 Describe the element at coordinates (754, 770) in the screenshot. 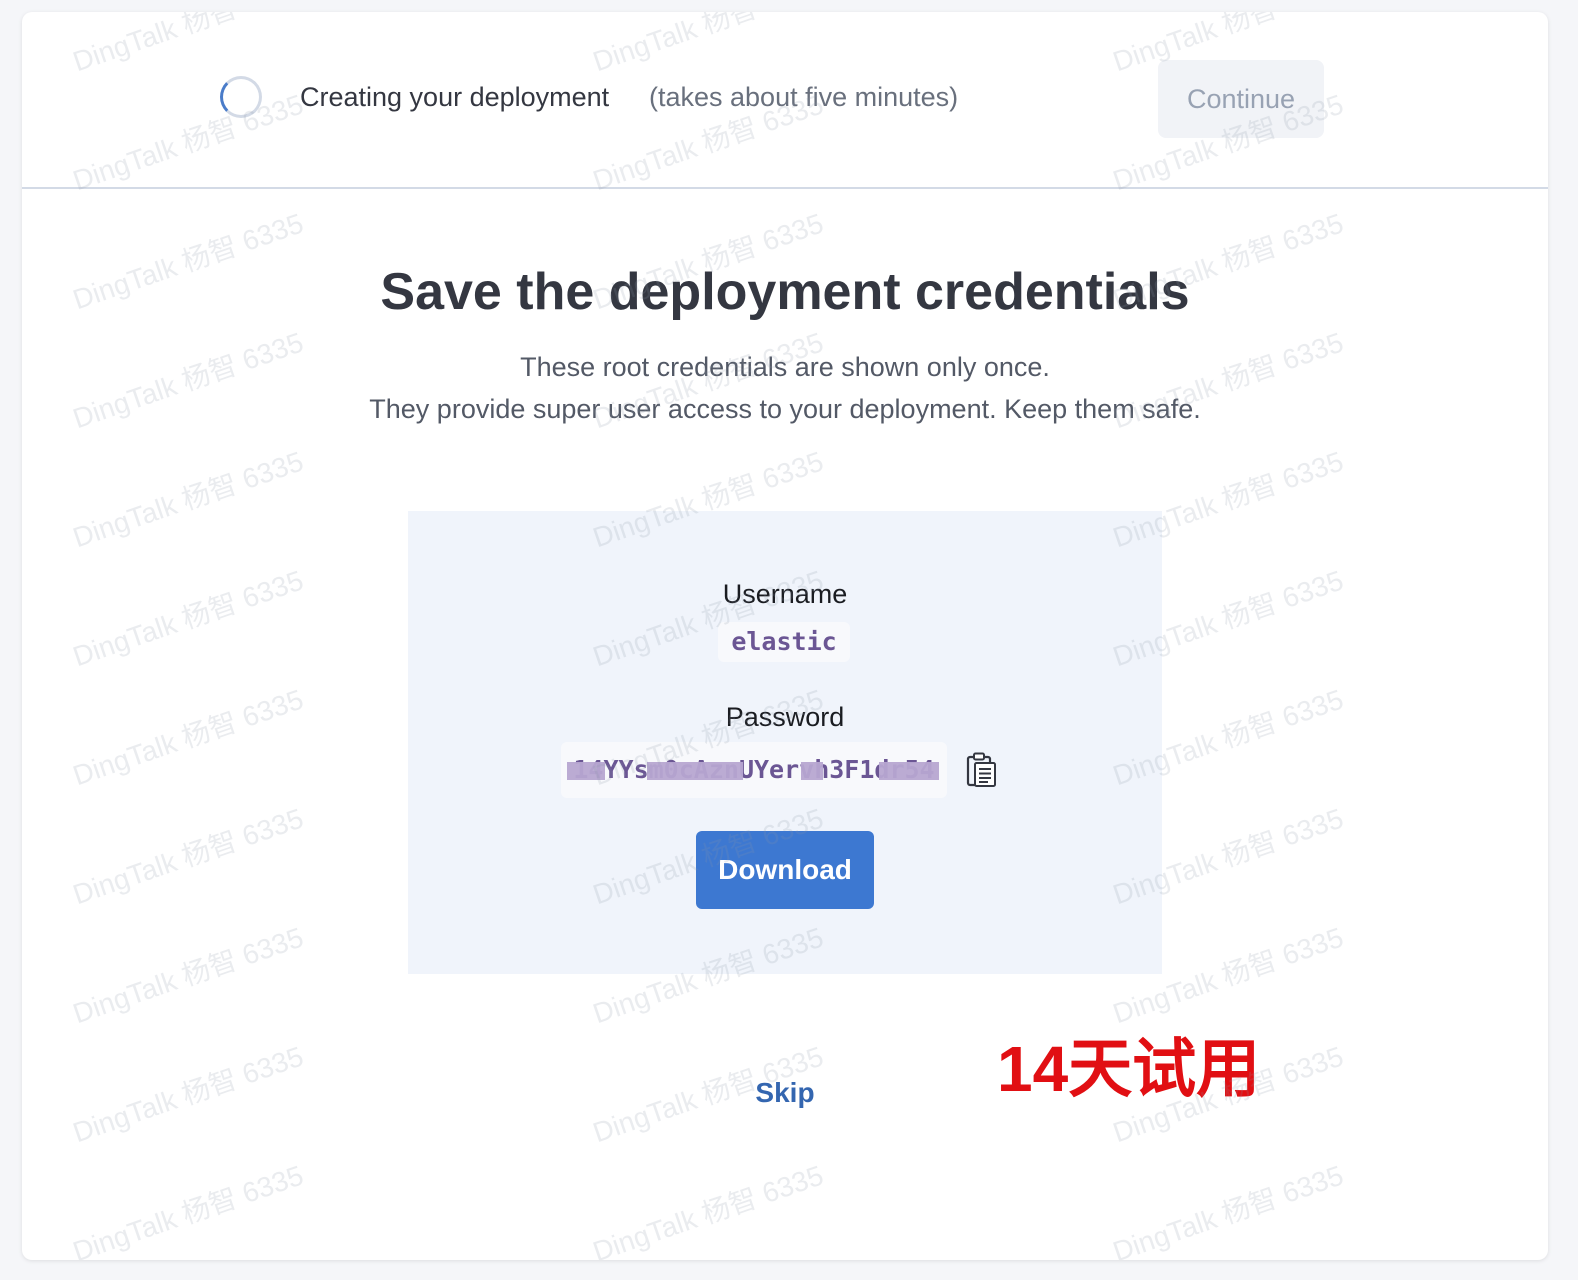

I see `password-value: 14YYsm0cAznUYervh3F1dr54` at that location.